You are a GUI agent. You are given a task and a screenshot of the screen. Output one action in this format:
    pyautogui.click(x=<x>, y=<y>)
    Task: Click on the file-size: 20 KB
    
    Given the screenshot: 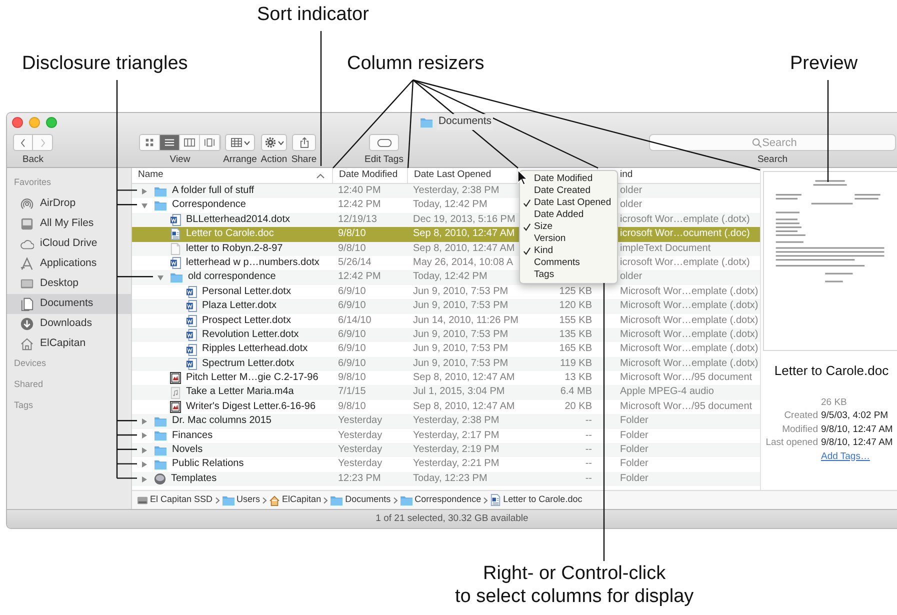 What is the action you would take?
    pyautogui.click(x=578, y=406)
    